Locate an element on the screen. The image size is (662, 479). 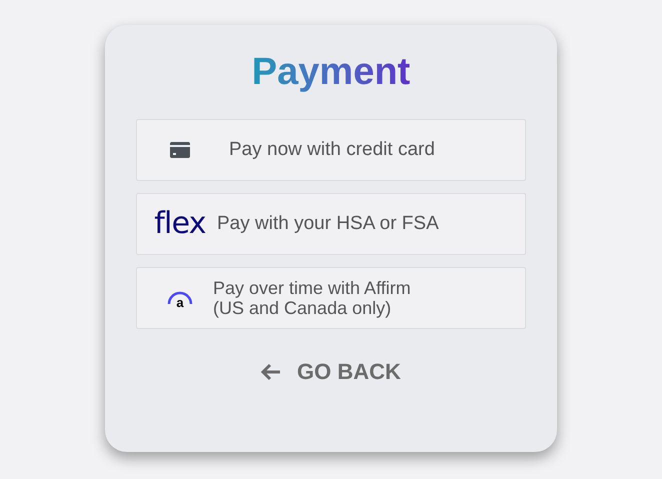
go-back-button: GO BACK is located at coordinates (331, 371).